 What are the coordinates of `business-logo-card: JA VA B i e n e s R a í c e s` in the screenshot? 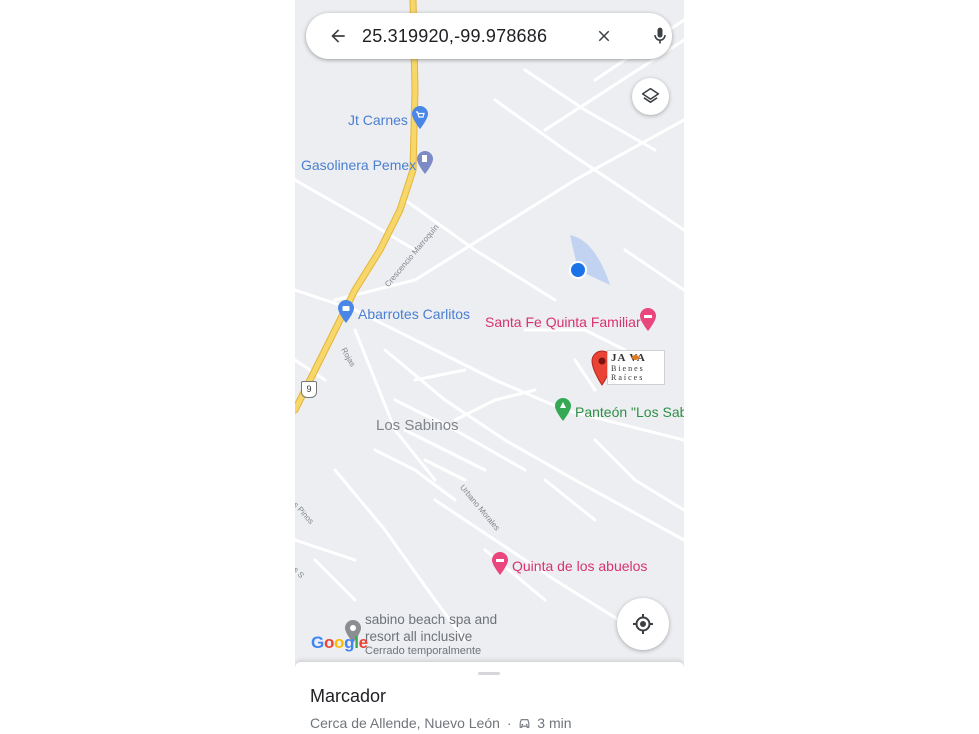 It's located at (636, 367).